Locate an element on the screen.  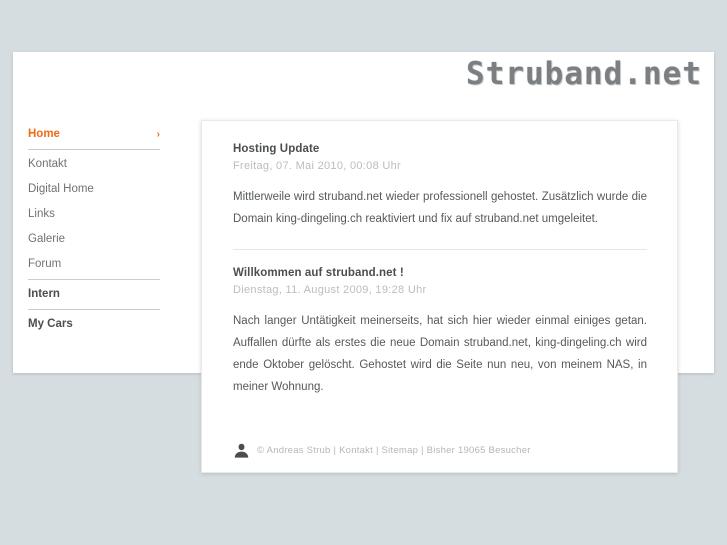
article-title: Hosting Update is located at coordinates (276, 149).